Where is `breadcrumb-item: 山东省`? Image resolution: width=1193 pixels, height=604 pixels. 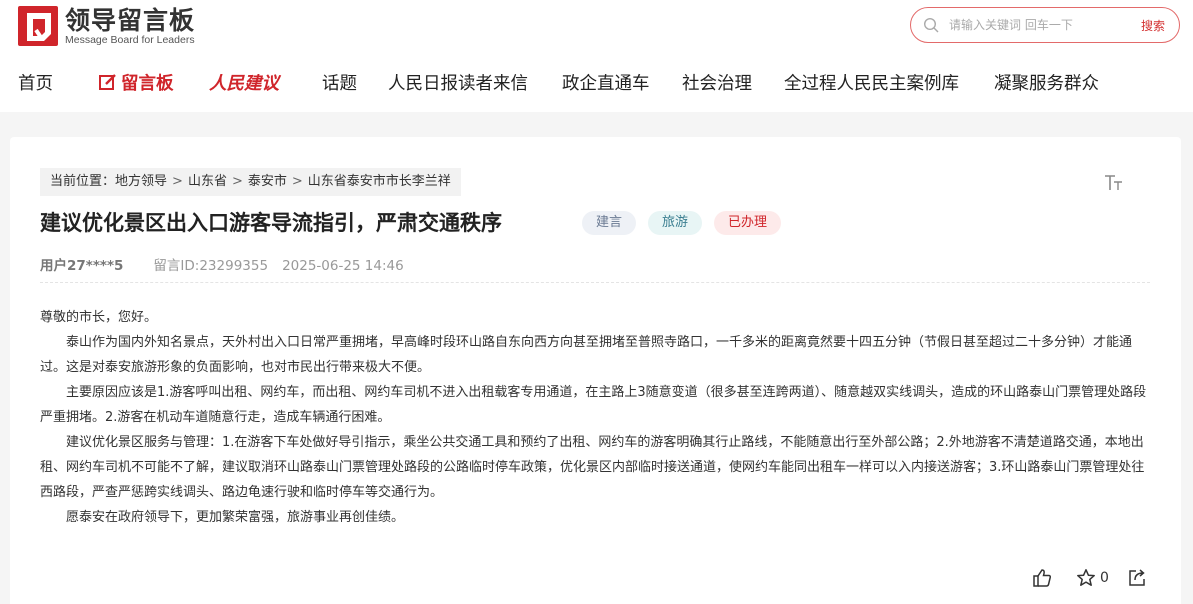 breadcrumb-item: 山东省 is located at coordinates (207, 181).